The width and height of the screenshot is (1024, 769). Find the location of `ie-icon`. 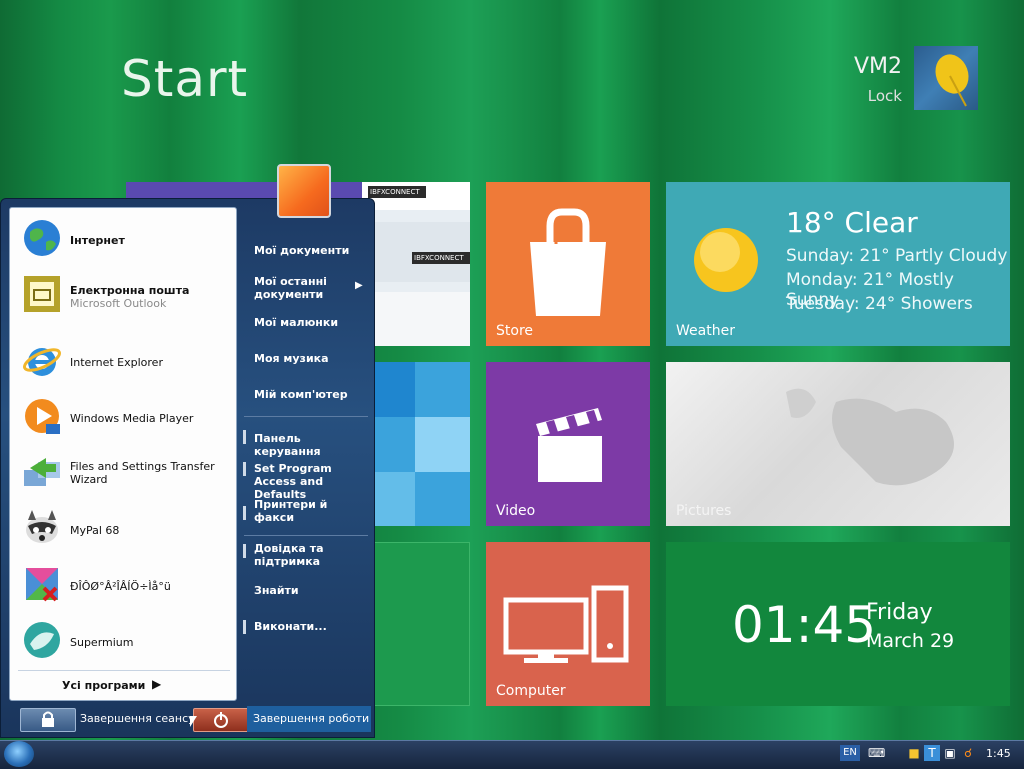

ie-icon is located at coordinates (42, 362).